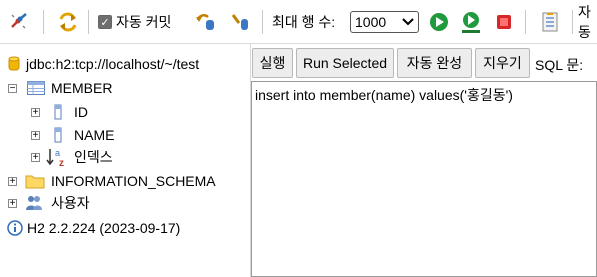  I want to click on info-icon, so click(15, 228).